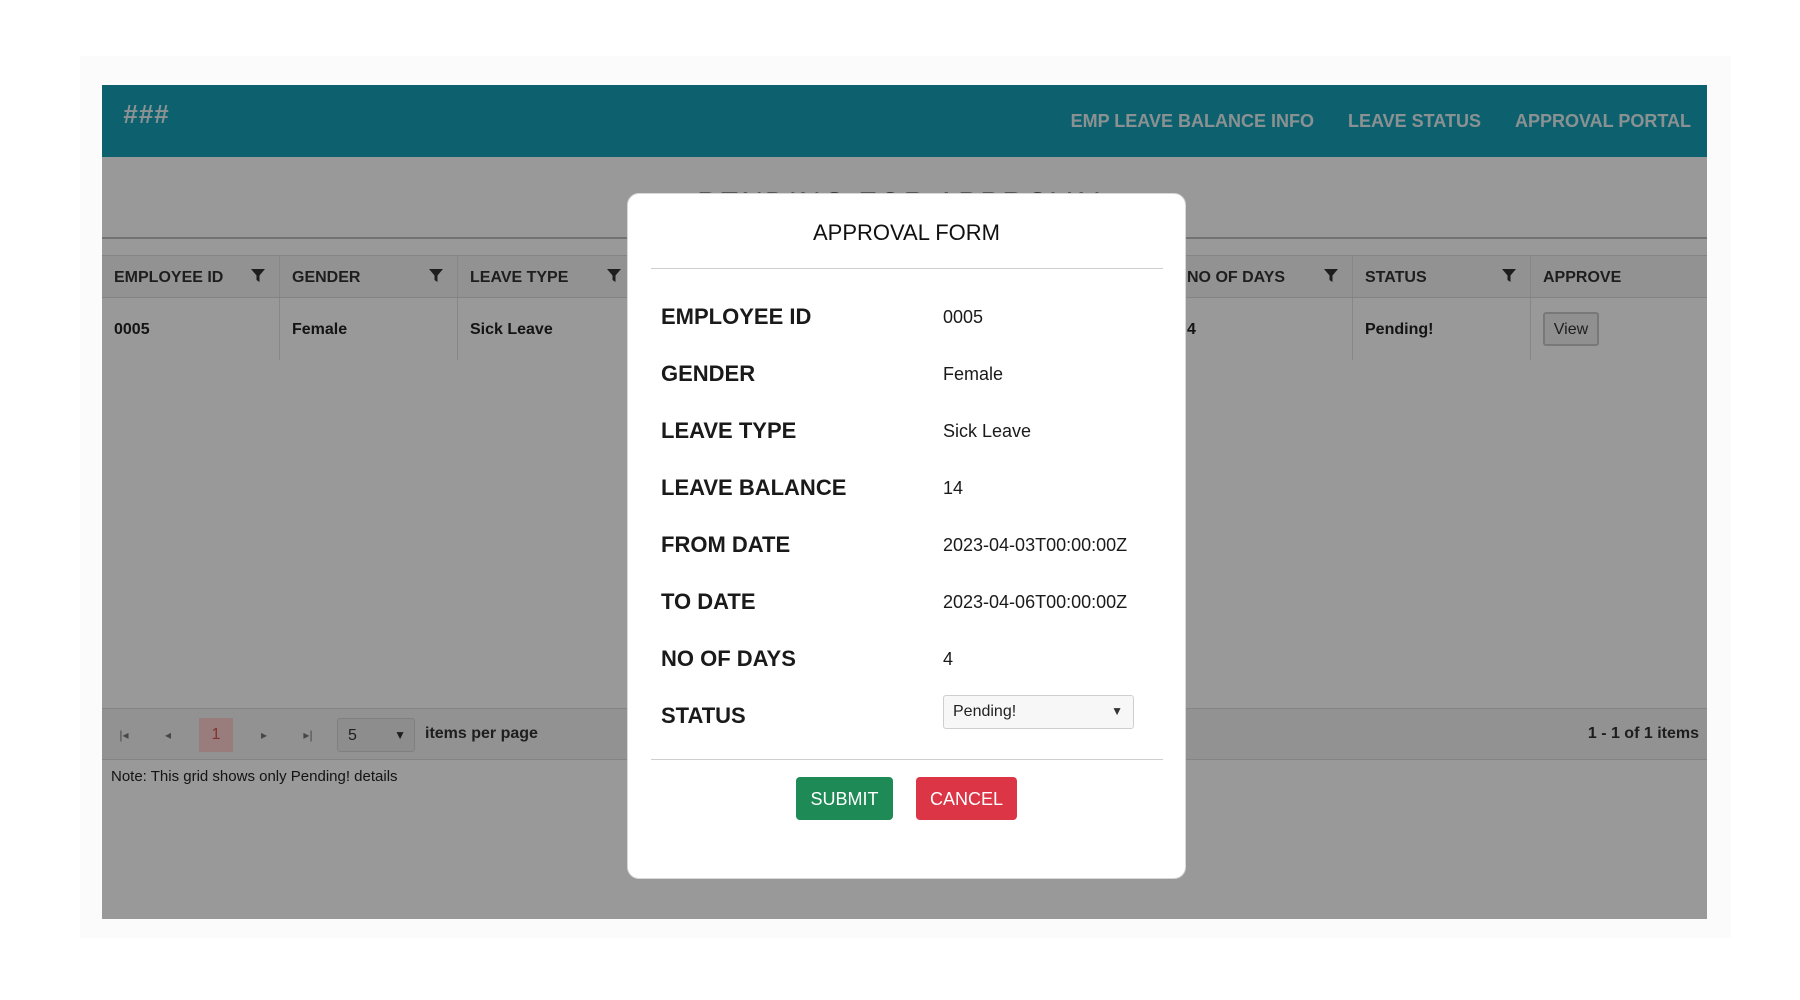 The image size is (1800, 1000). Describe the element at coordinates (911, 719) in the screenshot. I see `form-row-status: STATUS Pending! ▼` at that location.